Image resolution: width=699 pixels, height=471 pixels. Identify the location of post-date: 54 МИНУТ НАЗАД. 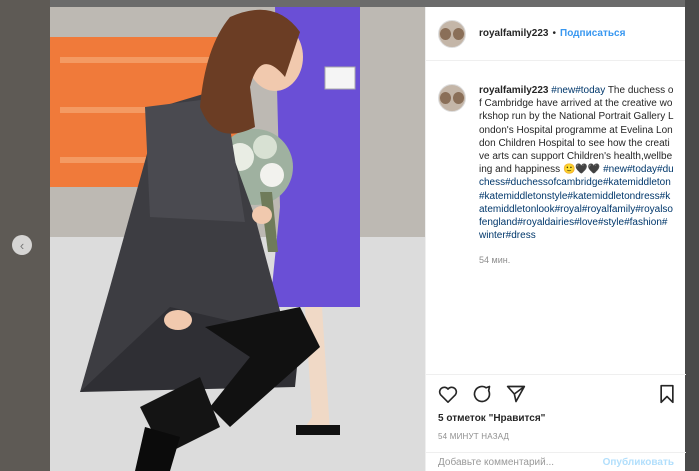
(474, 436).